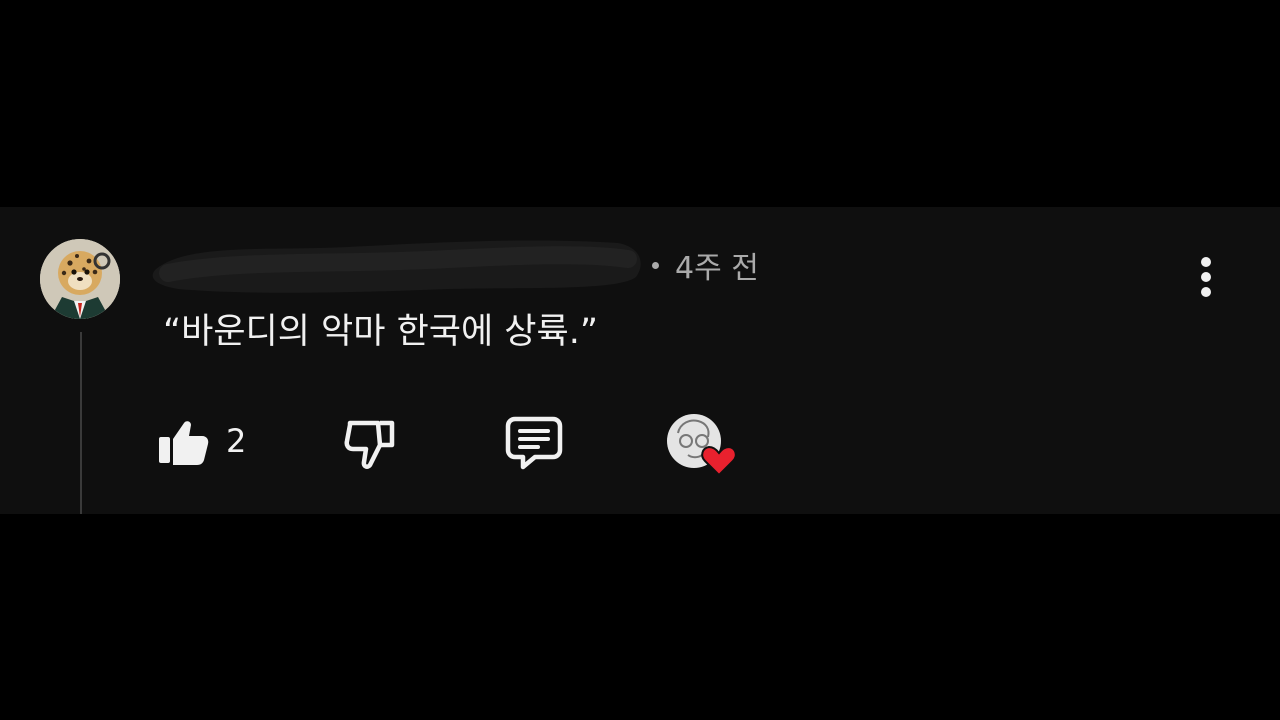 This screenshot has height=720, width=1280. I want to click on comment-meta: 4주 전, so click(705, 265).